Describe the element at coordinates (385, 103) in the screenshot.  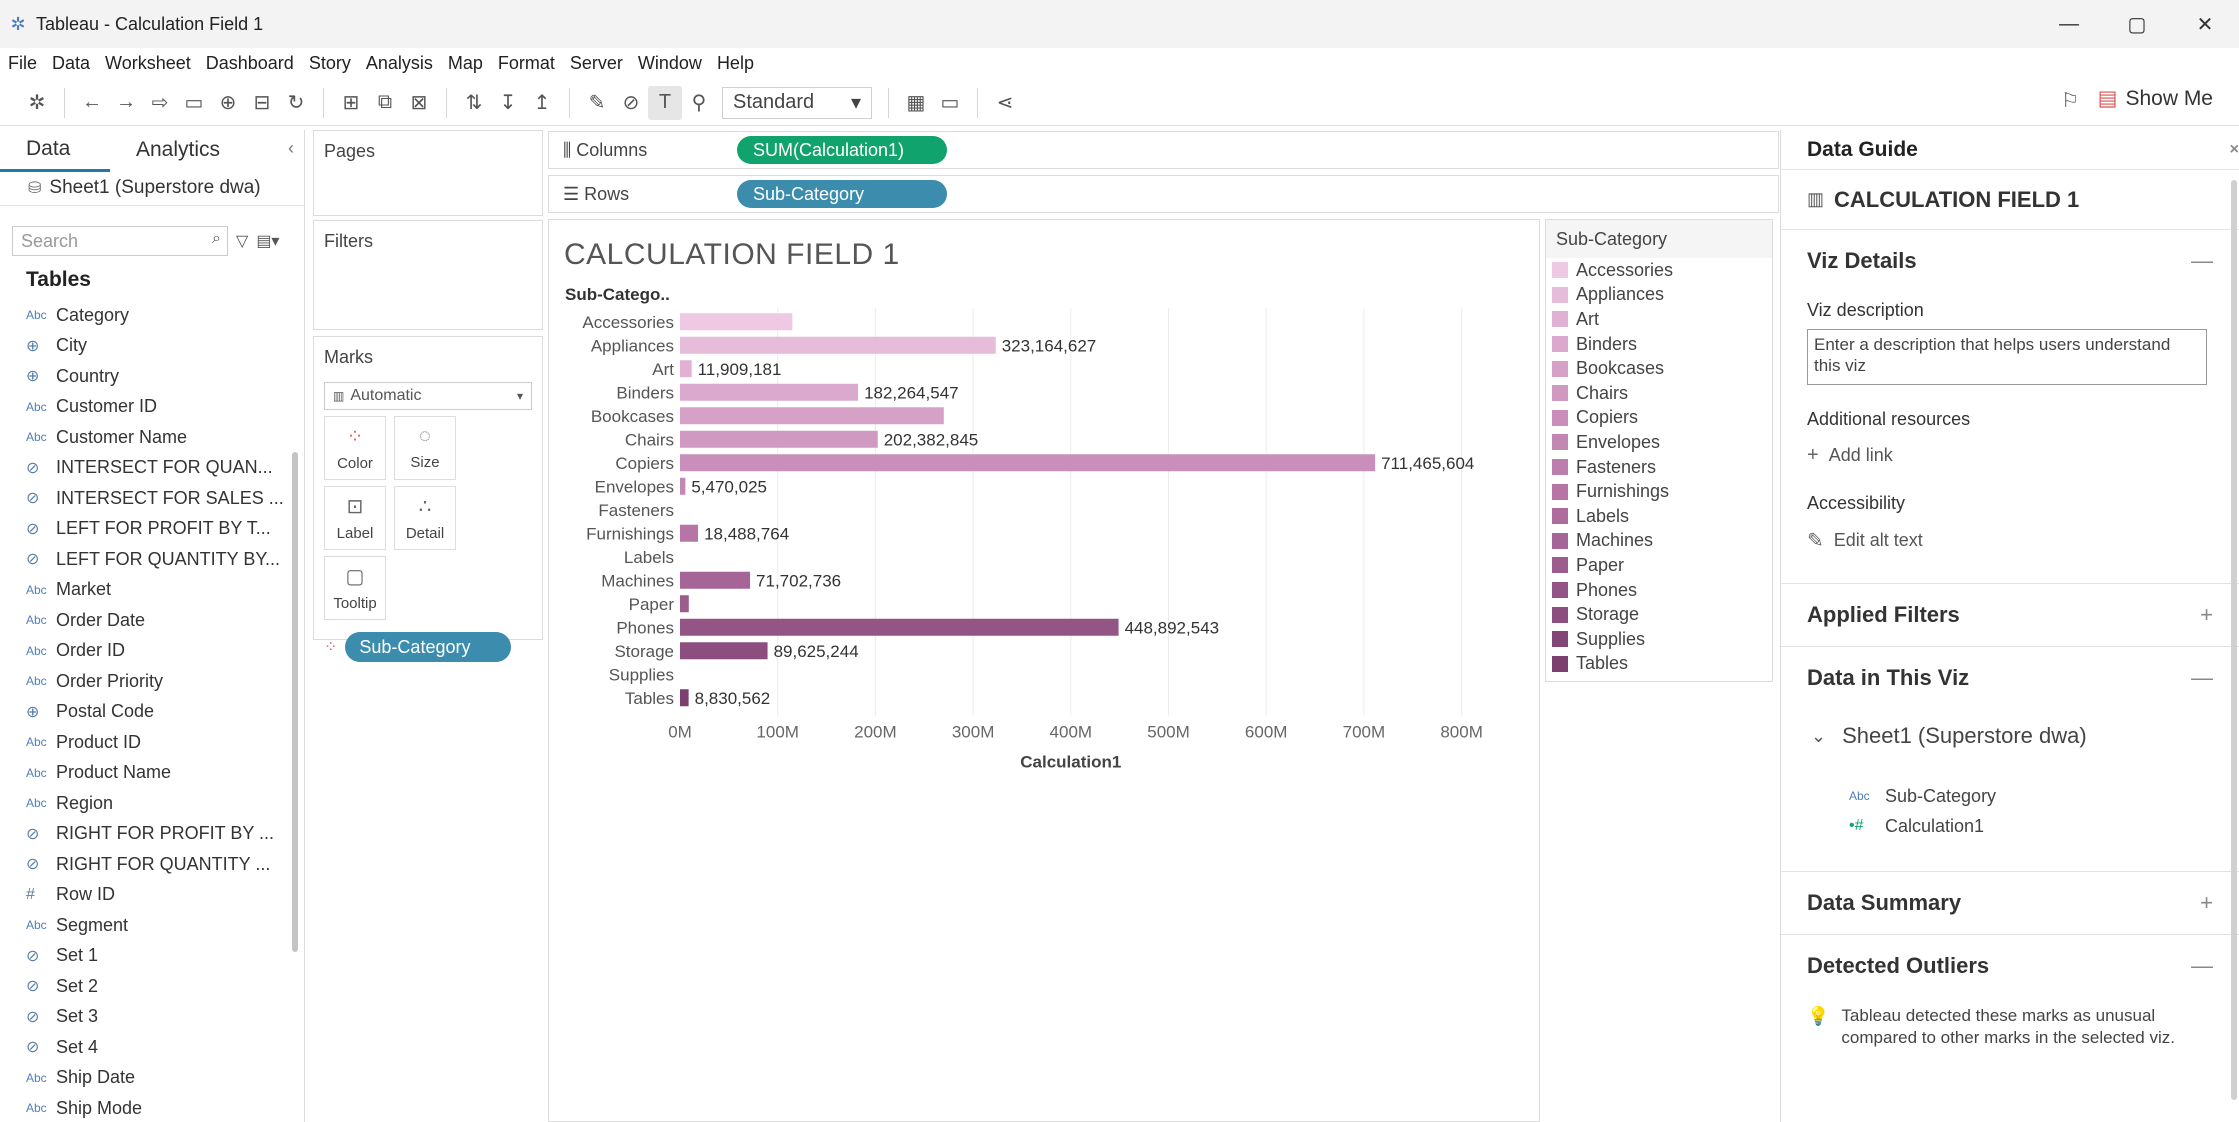
I see `duplicate-sheet-icon: ⧉` at that location.